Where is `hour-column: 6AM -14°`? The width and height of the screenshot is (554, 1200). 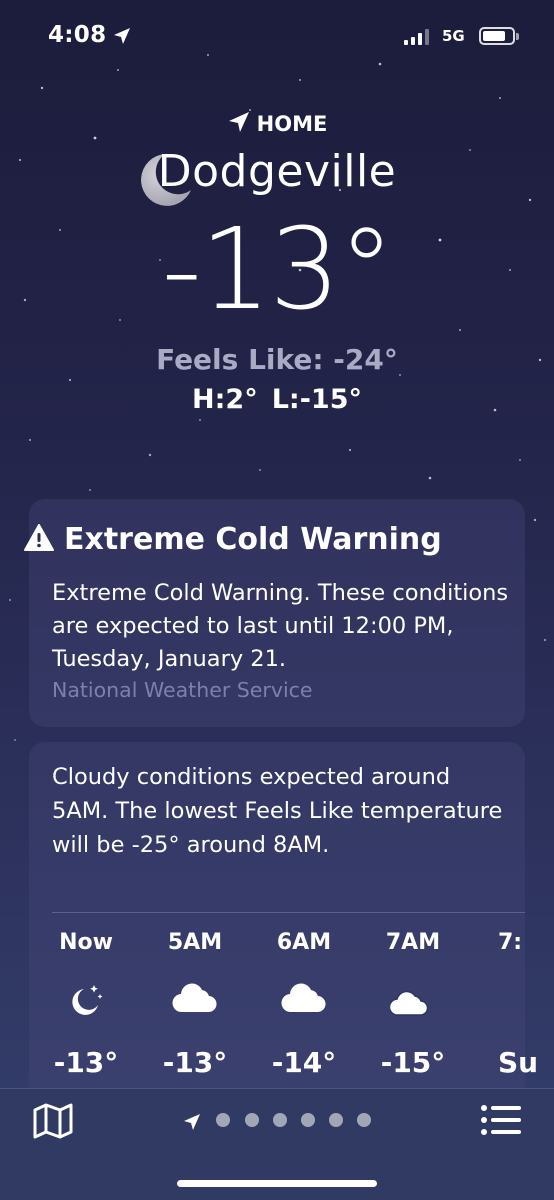 hour-column: 6AM -14° is located at coordinates (304, 1004).